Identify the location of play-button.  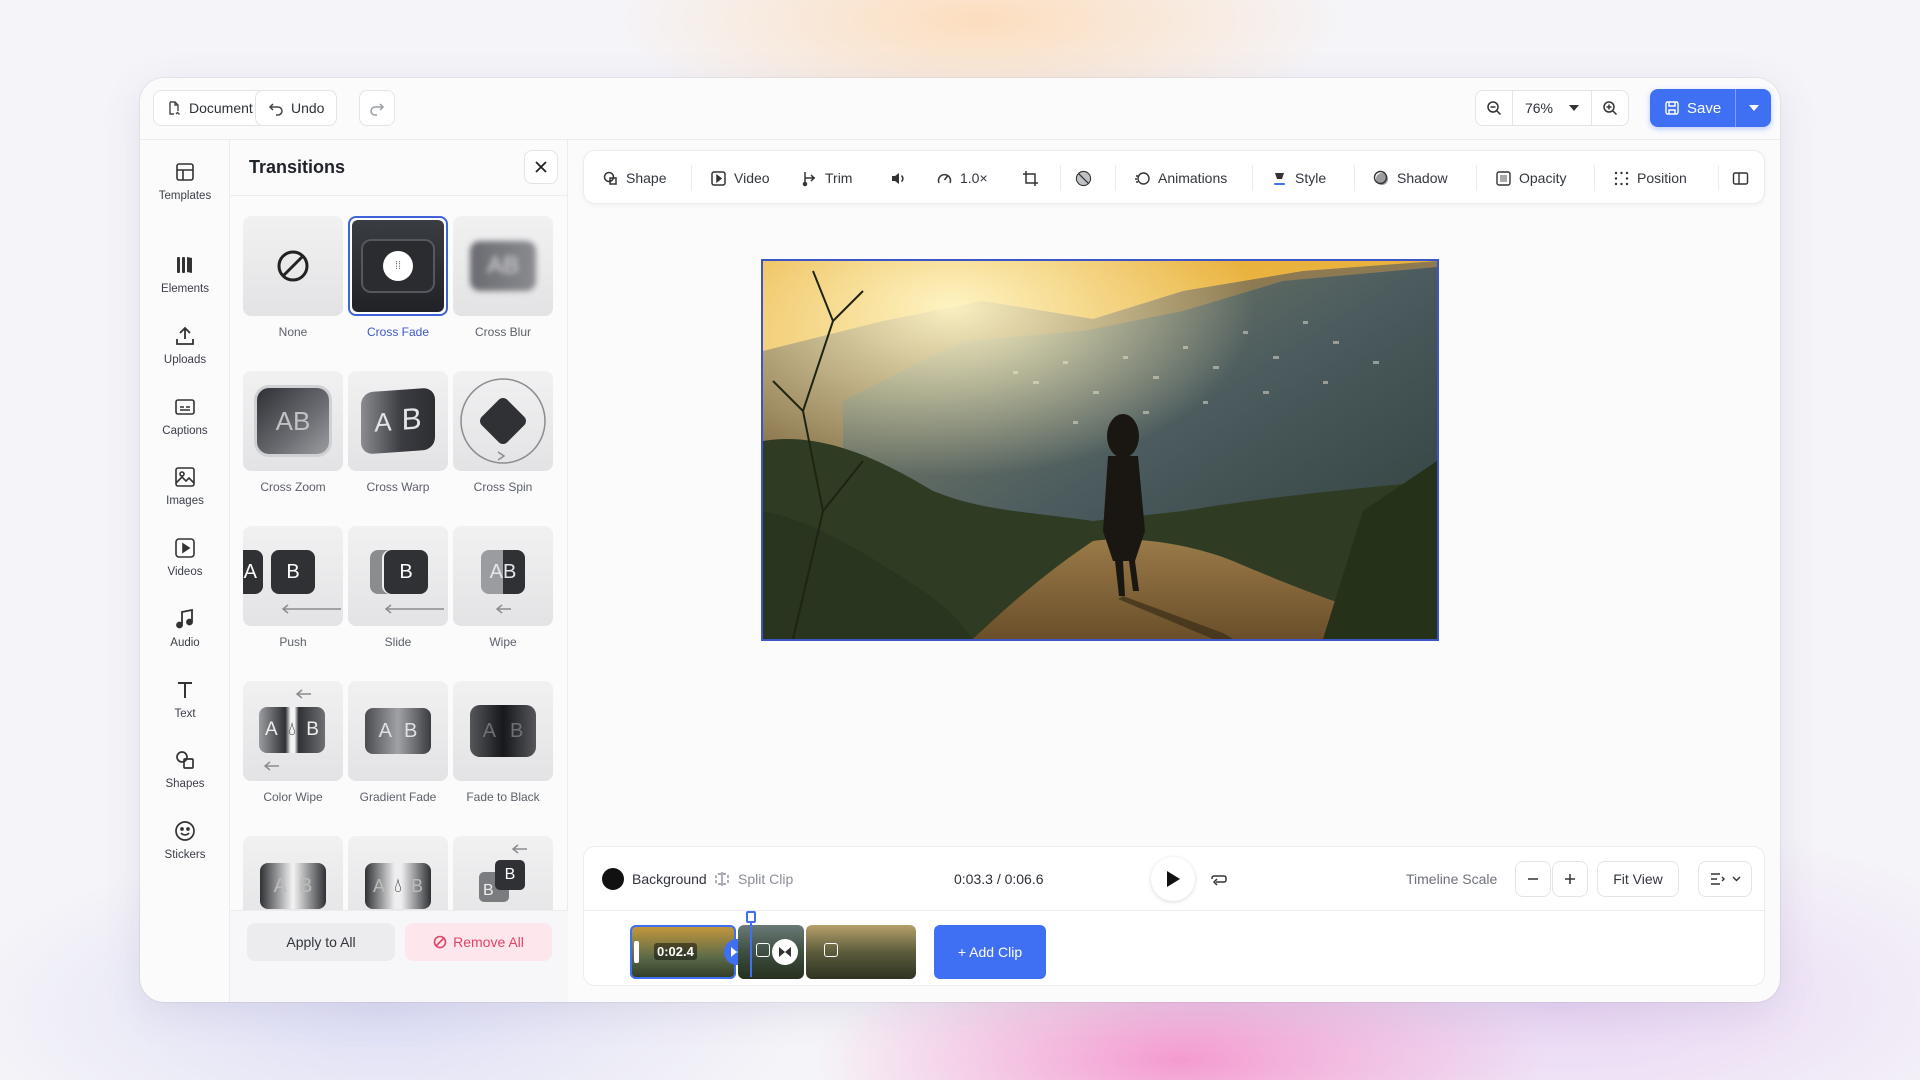
(1173, 879).